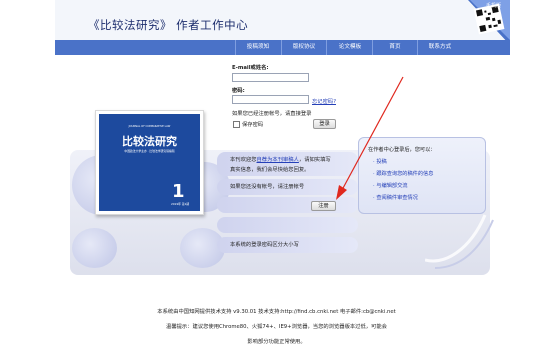 This screenshot has height=347, width=553. I want to click on qr-label: 手机版, so click(494, 6).